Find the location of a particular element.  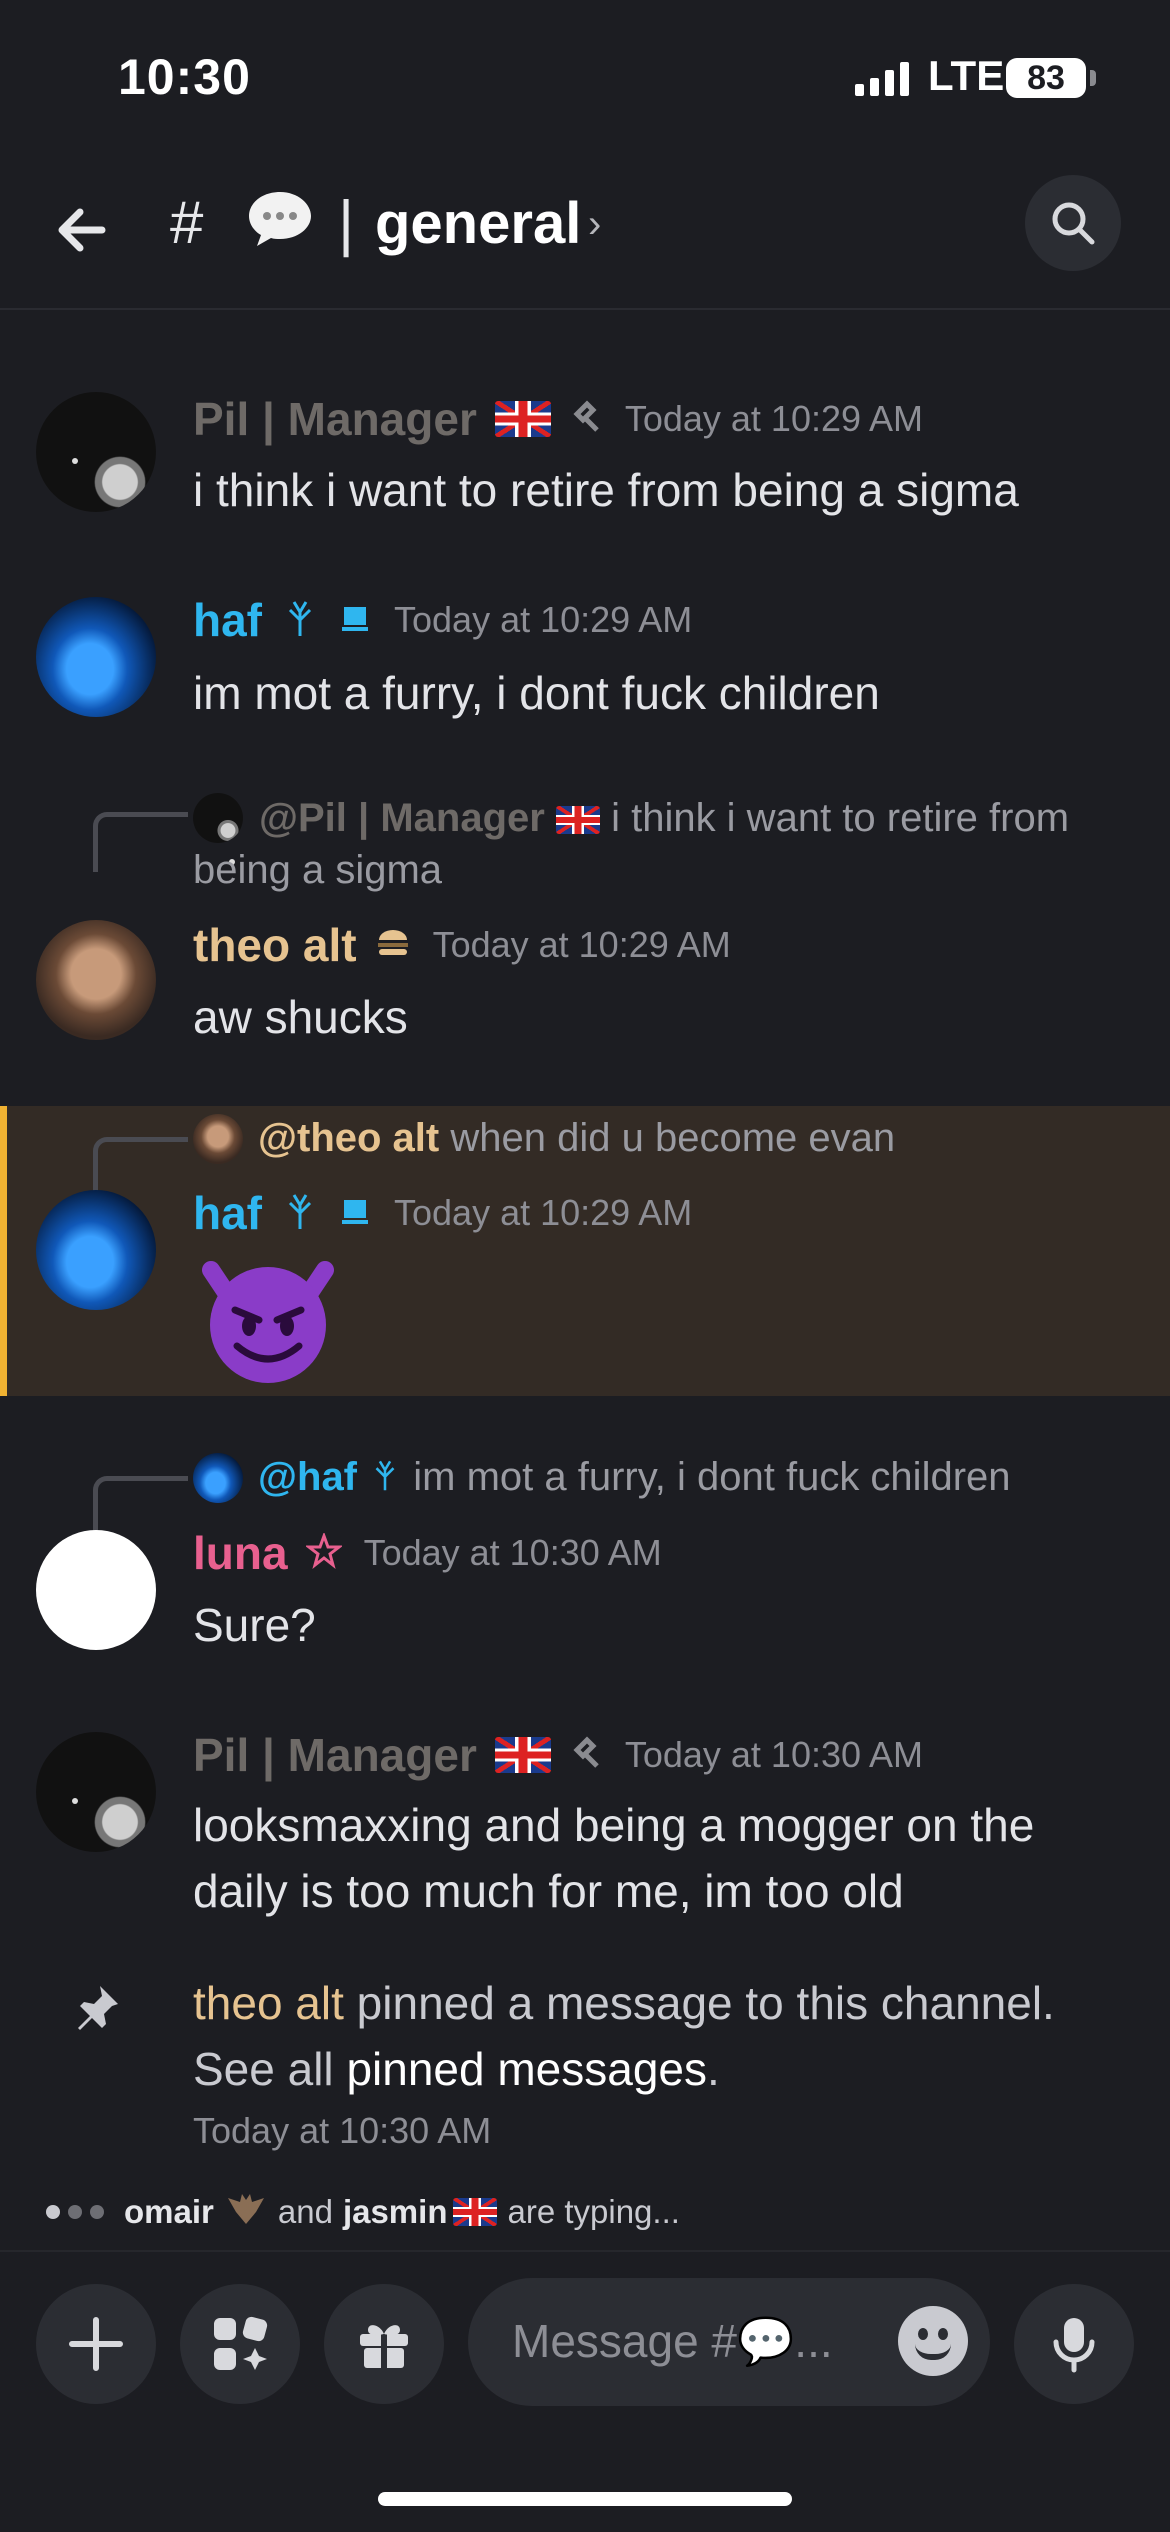

star-icon is located at coordinates (323, 1552).